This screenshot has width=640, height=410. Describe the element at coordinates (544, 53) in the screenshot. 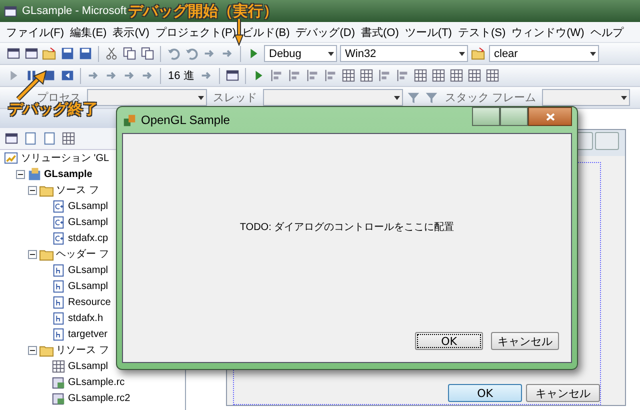

I see `find-field: clear` at that location.